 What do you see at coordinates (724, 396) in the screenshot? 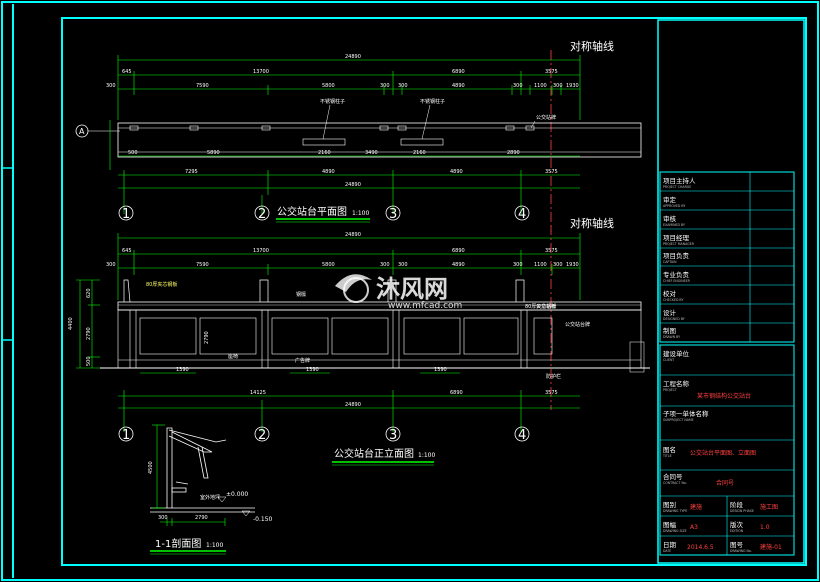
I see `tb-project-value: 某市钢结构公交站台` at bounding box center [724, 396].